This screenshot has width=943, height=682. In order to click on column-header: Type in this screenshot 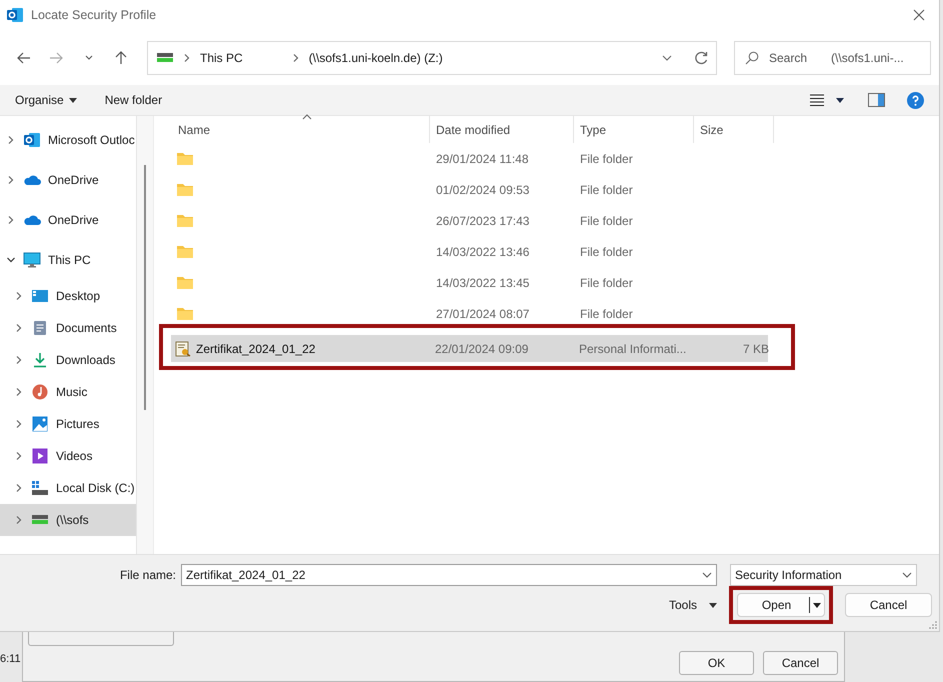, I will do `click(634, 129)`.